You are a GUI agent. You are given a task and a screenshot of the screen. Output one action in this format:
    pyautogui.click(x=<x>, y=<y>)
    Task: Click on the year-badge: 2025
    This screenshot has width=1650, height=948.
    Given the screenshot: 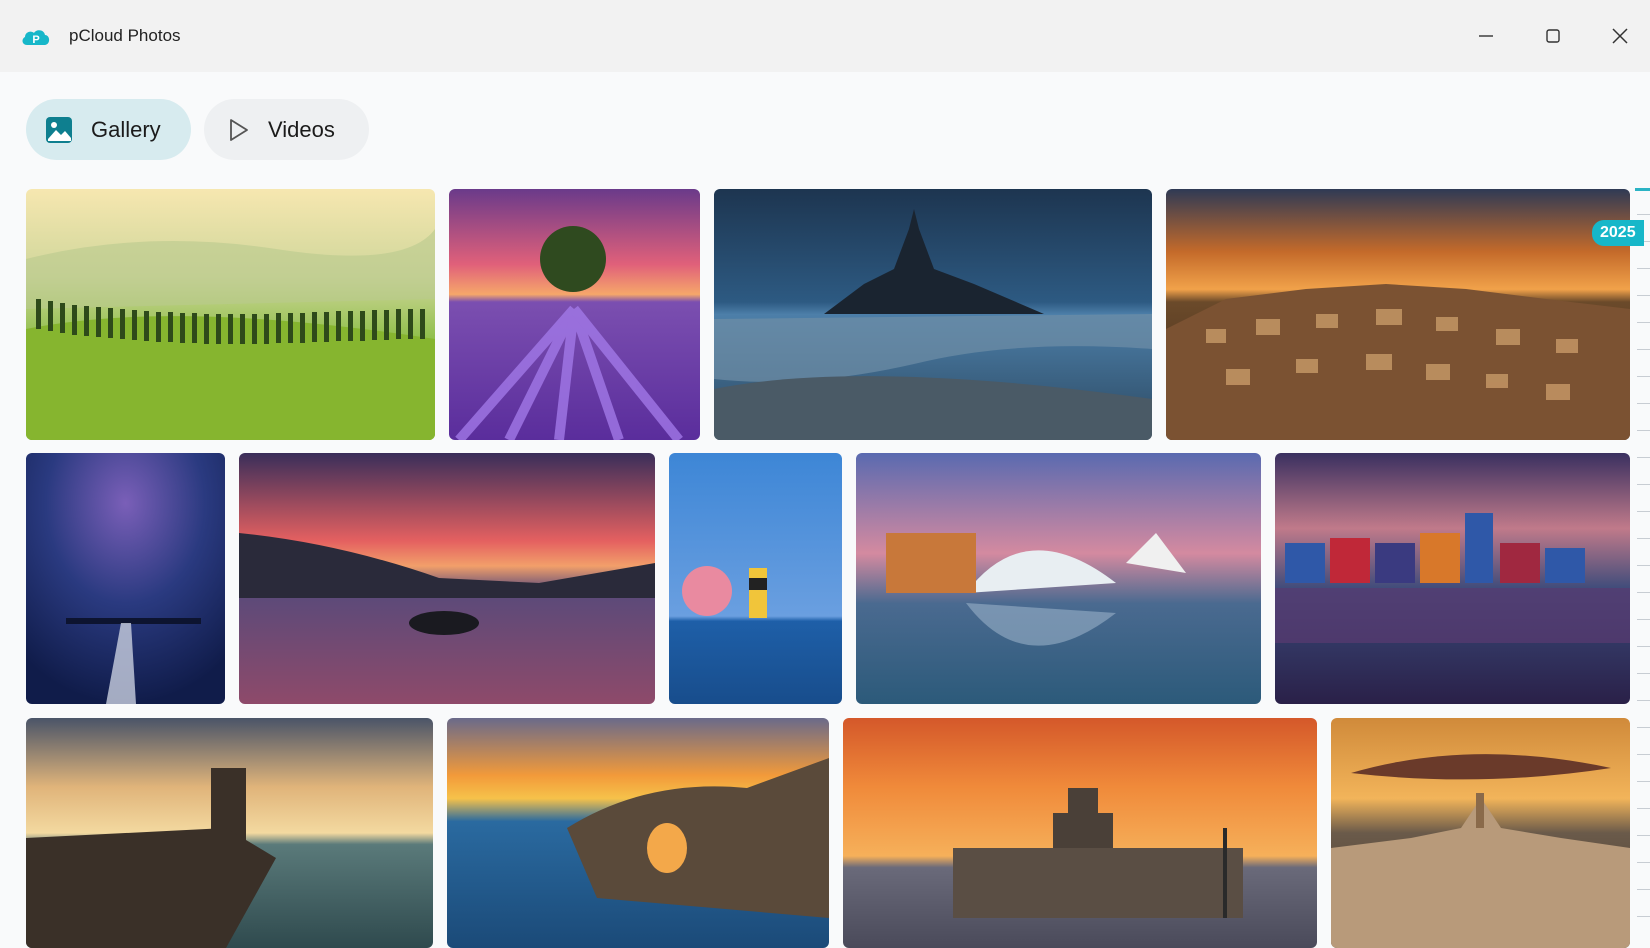 What is the action you would take?
    pyautogui.click(x=1618, y=233)
    